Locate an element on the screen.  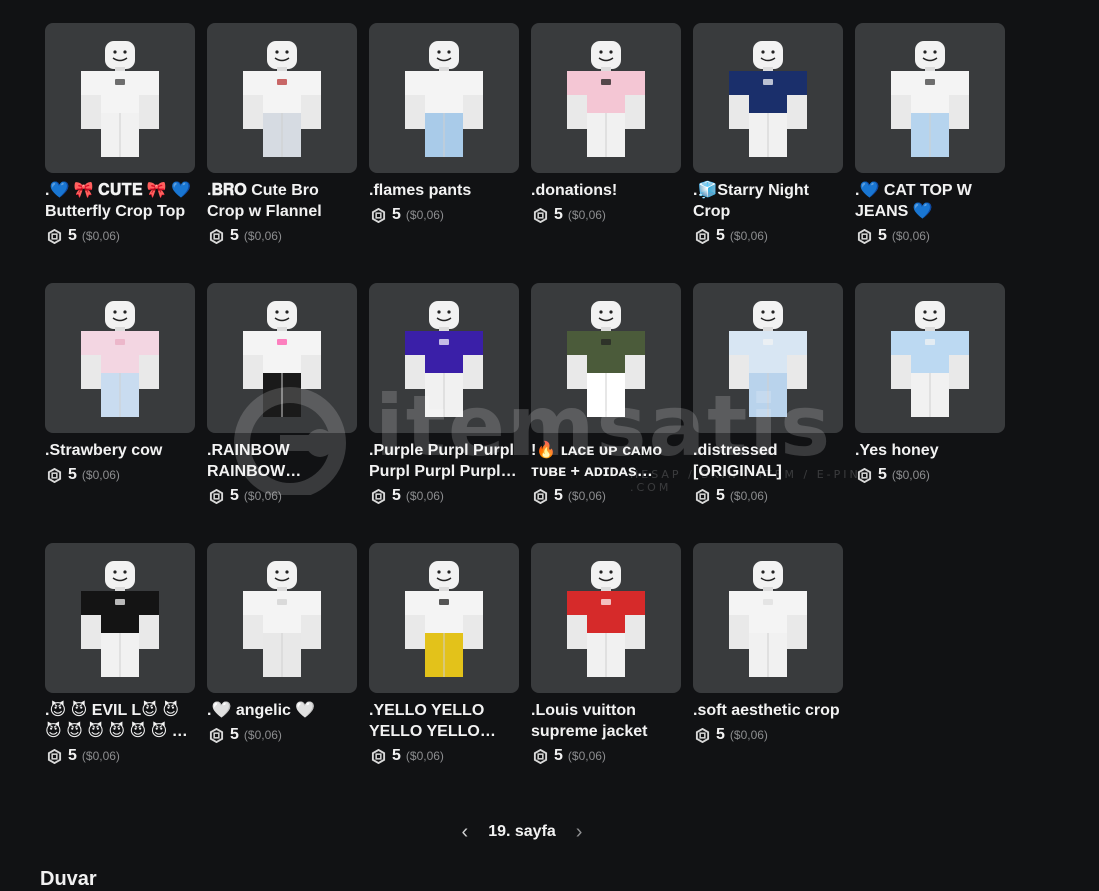
catalog-item-card: .💙 CAT TOP W JEANS 💙 5 ($0,06) is located at coordinates (930, 153).